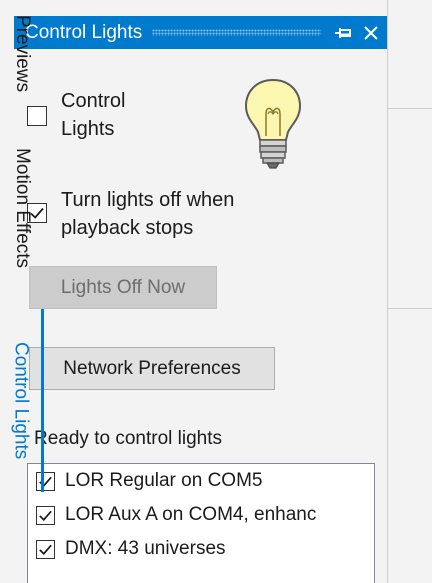  I want to click on lightbulb-icon, so click(273, 124).